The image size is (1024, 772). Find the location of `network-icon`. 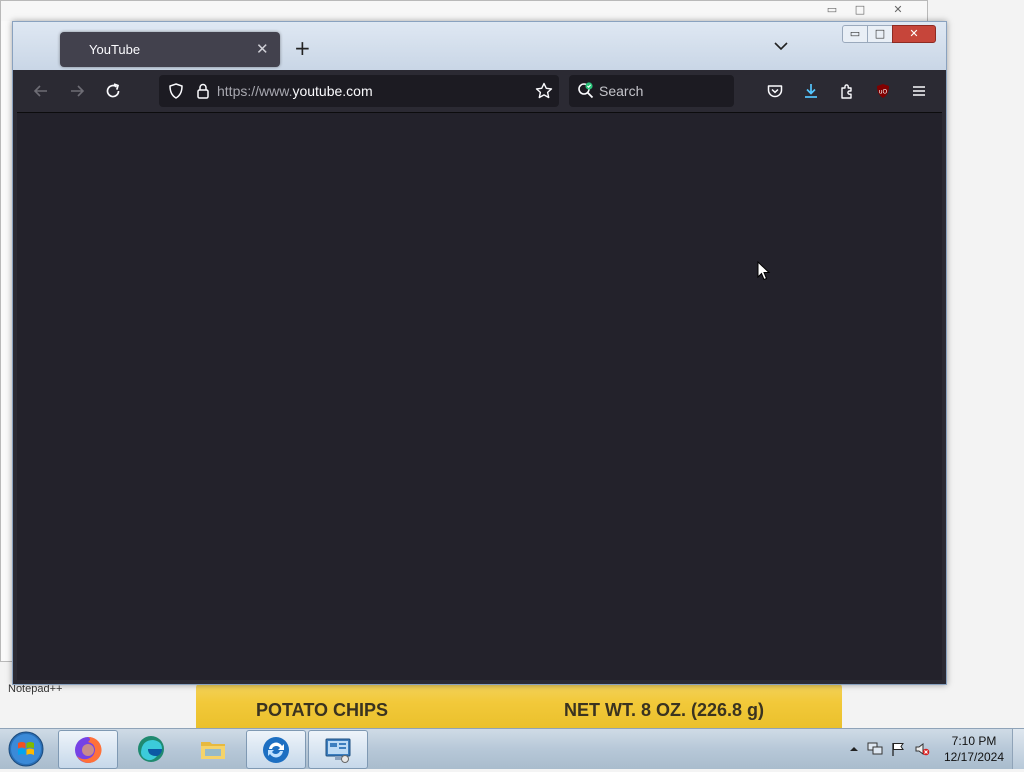

network-icon is located at coordinates (875, 749).